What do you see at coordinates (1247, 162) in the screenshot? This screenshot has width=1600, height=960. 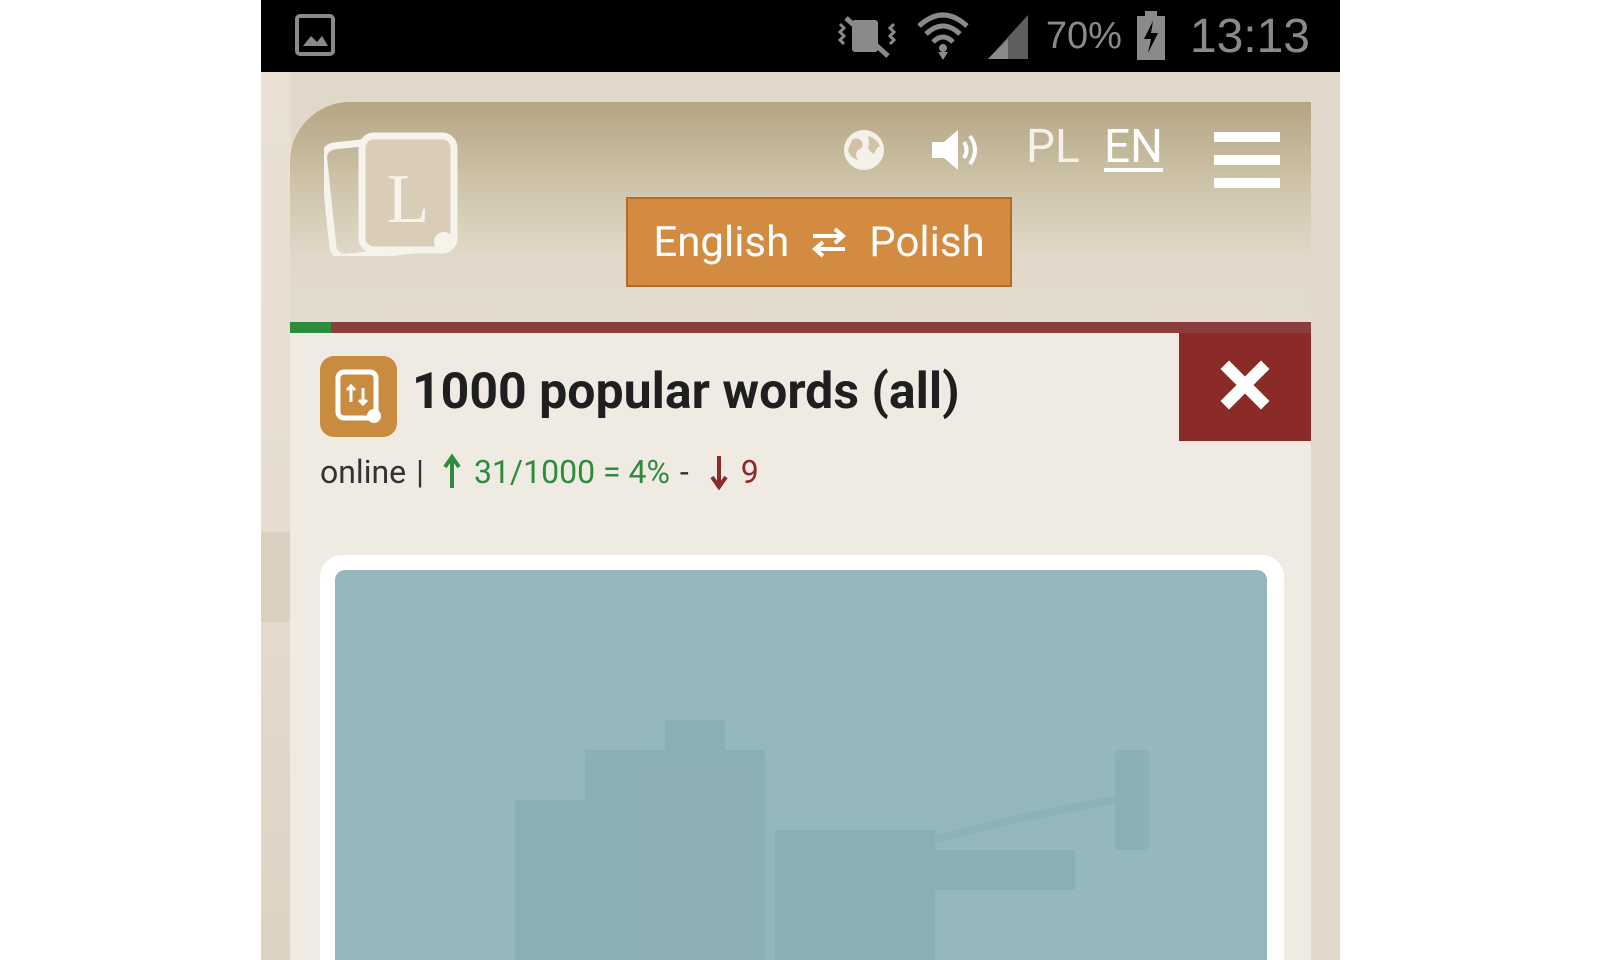 I see `hamburger-menu-icon` at bounding box center [1247, 162].